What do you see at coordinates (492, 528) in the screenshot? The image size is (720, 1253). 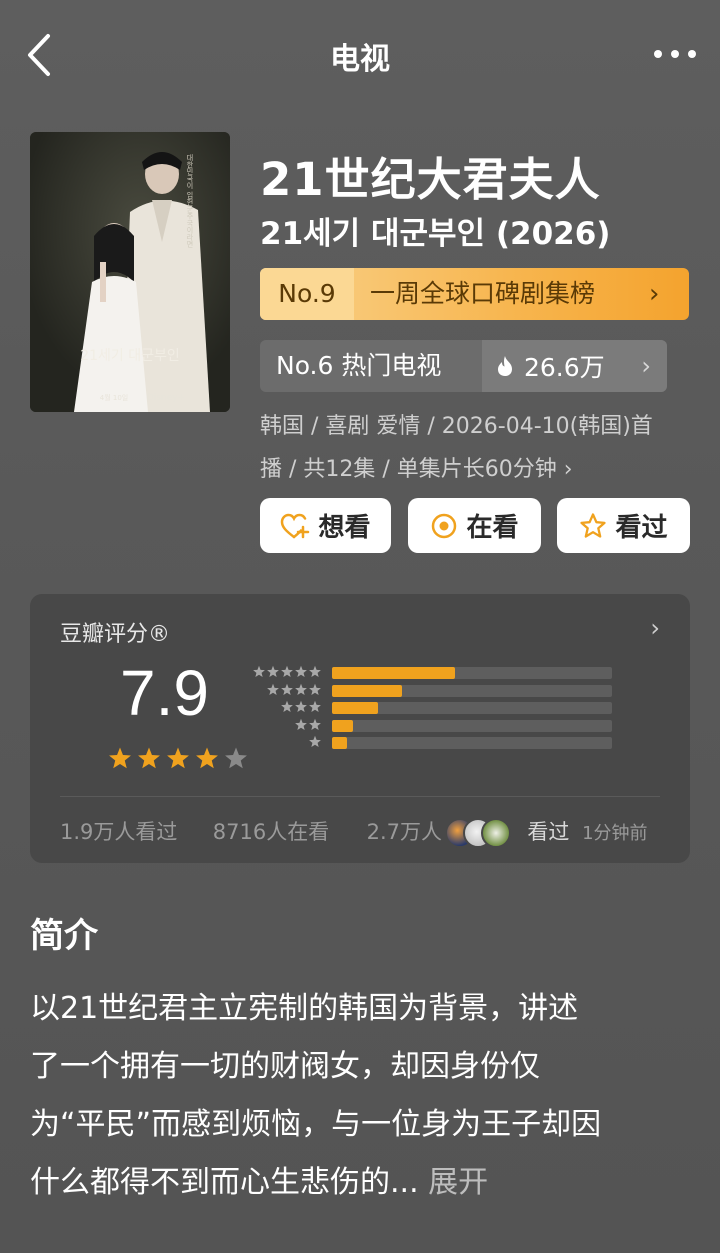 I see `watching-label: 在看` at bounding box center [492, 528].